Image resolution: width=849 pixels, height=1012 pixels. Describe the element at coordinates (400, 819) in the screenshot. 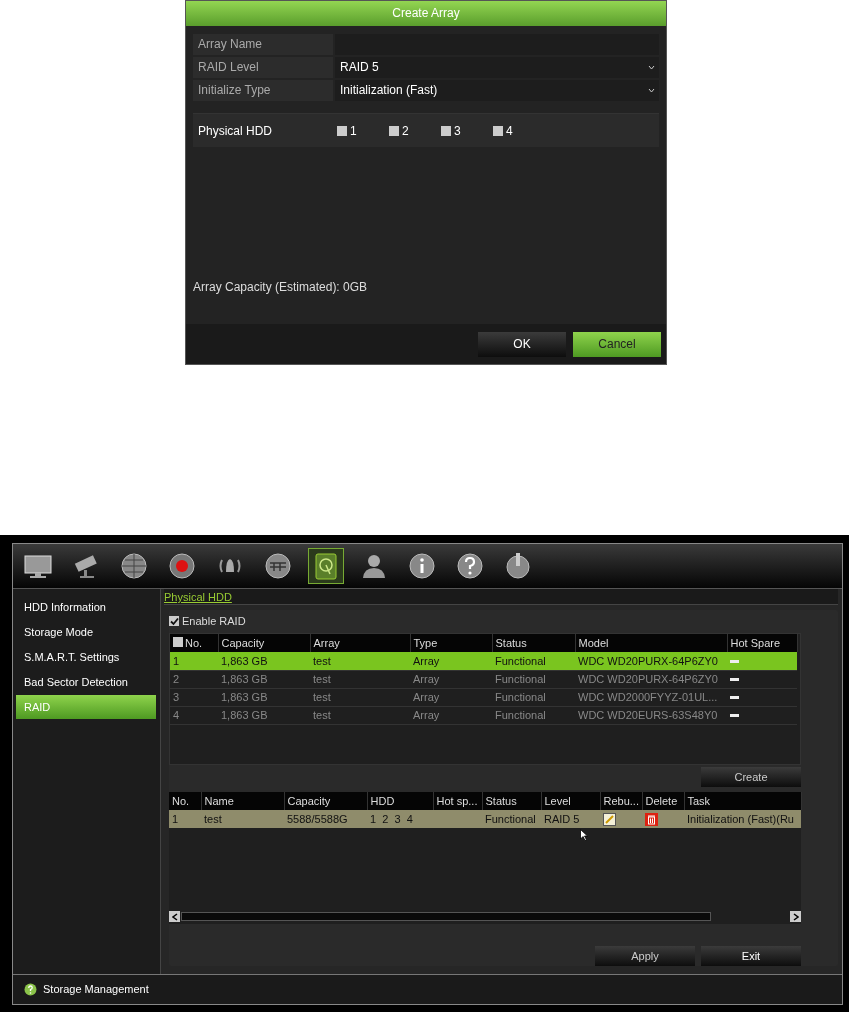

I see `table-cell: 1 2 3 4` at that location.